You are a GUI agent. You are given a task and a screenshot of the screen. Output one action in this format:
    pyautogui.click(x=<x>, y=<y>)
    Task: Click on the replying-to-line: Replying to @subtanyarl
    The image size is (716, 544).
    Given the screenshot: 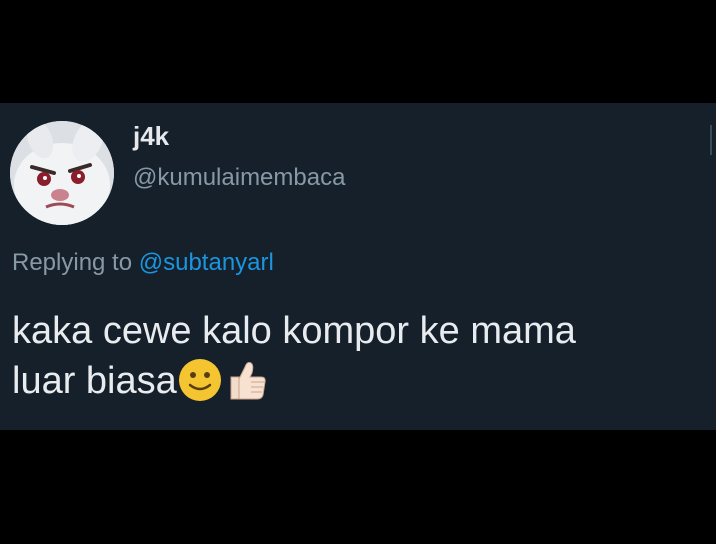 What is the action you would take?
    pyautogui.click(x=143, y=263)
    